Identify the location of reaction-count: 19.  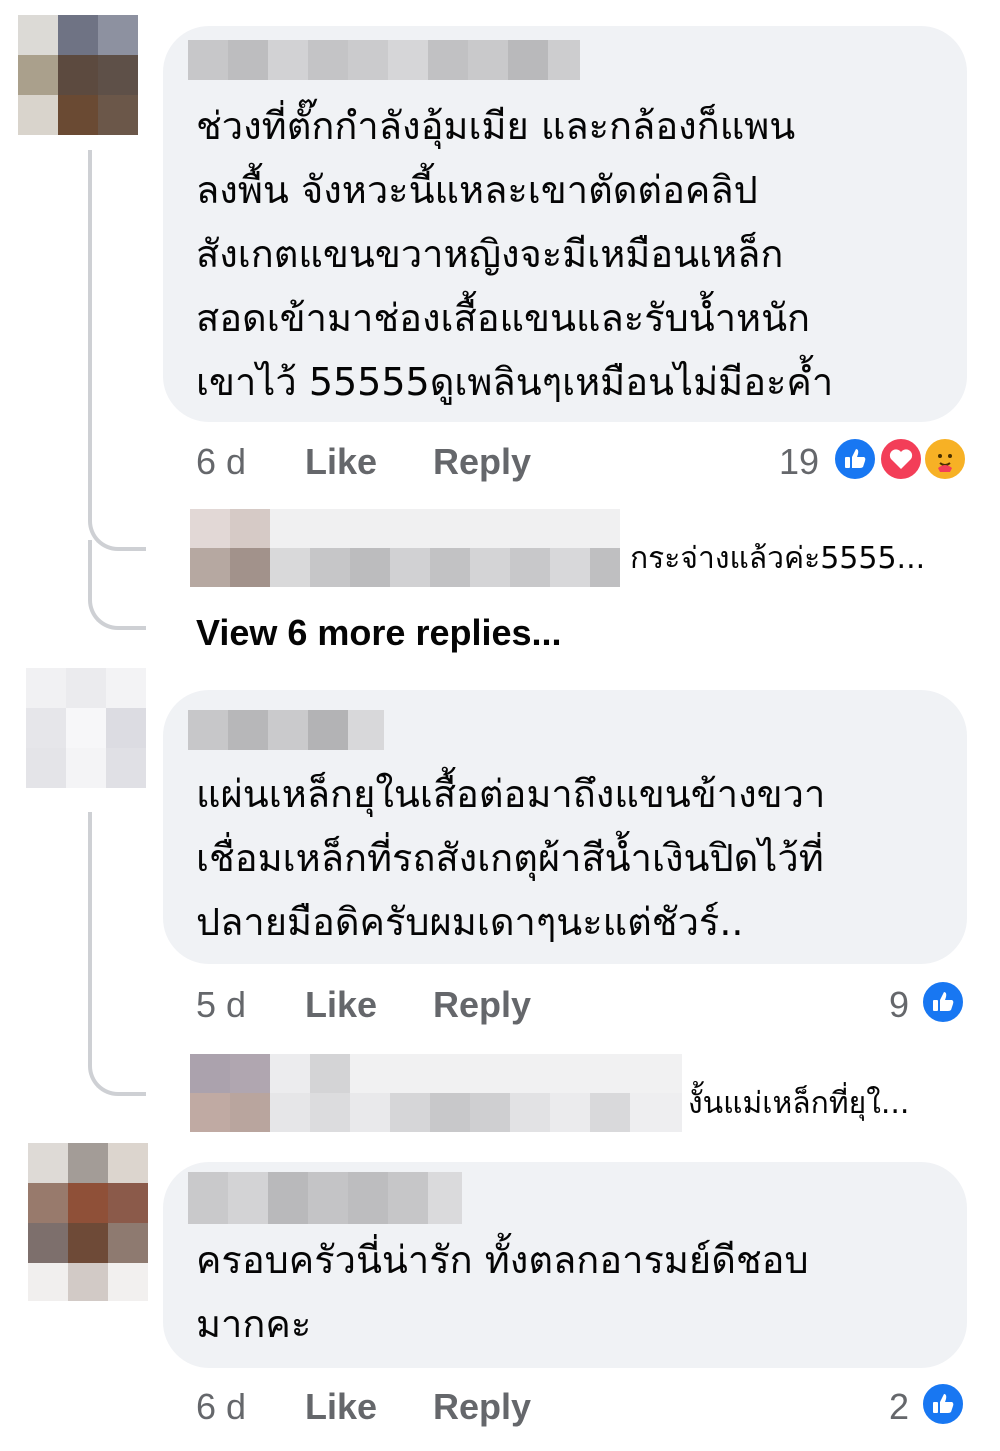
(799, 461).